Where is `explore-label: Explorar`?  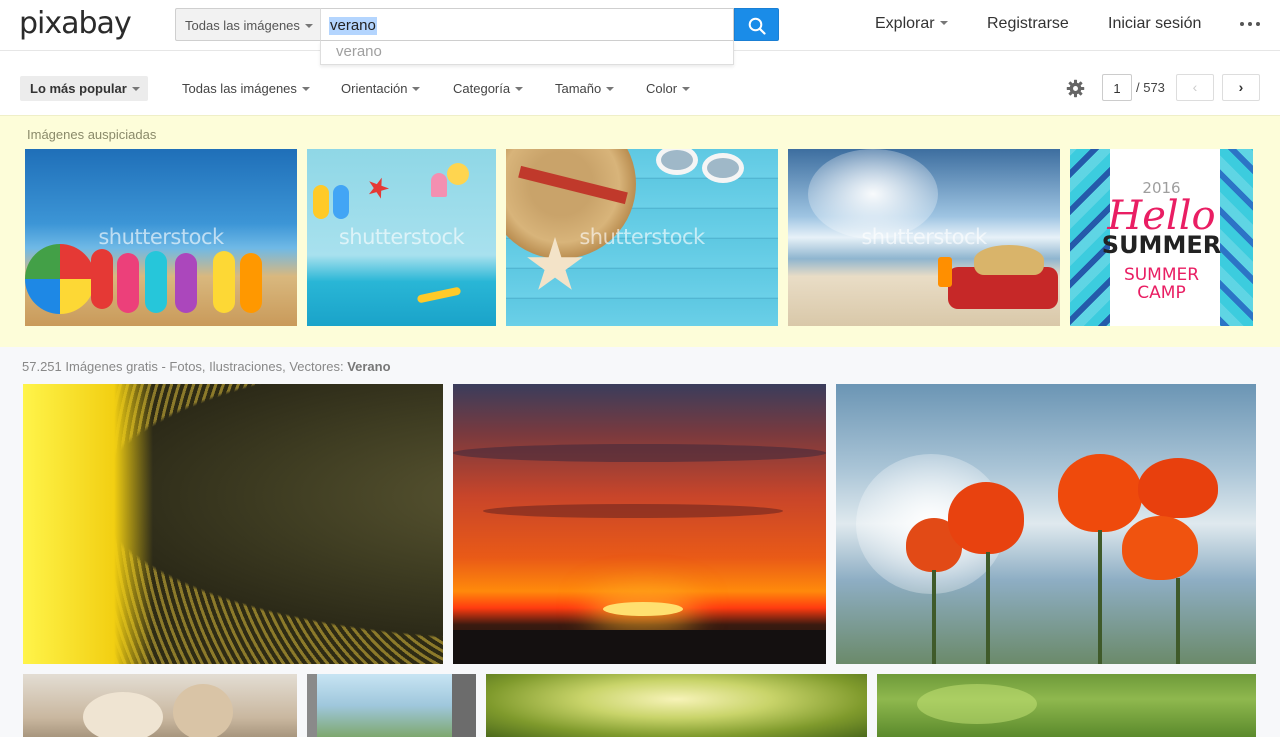
explore-label: Explorar is located at coordinates (905, 23).